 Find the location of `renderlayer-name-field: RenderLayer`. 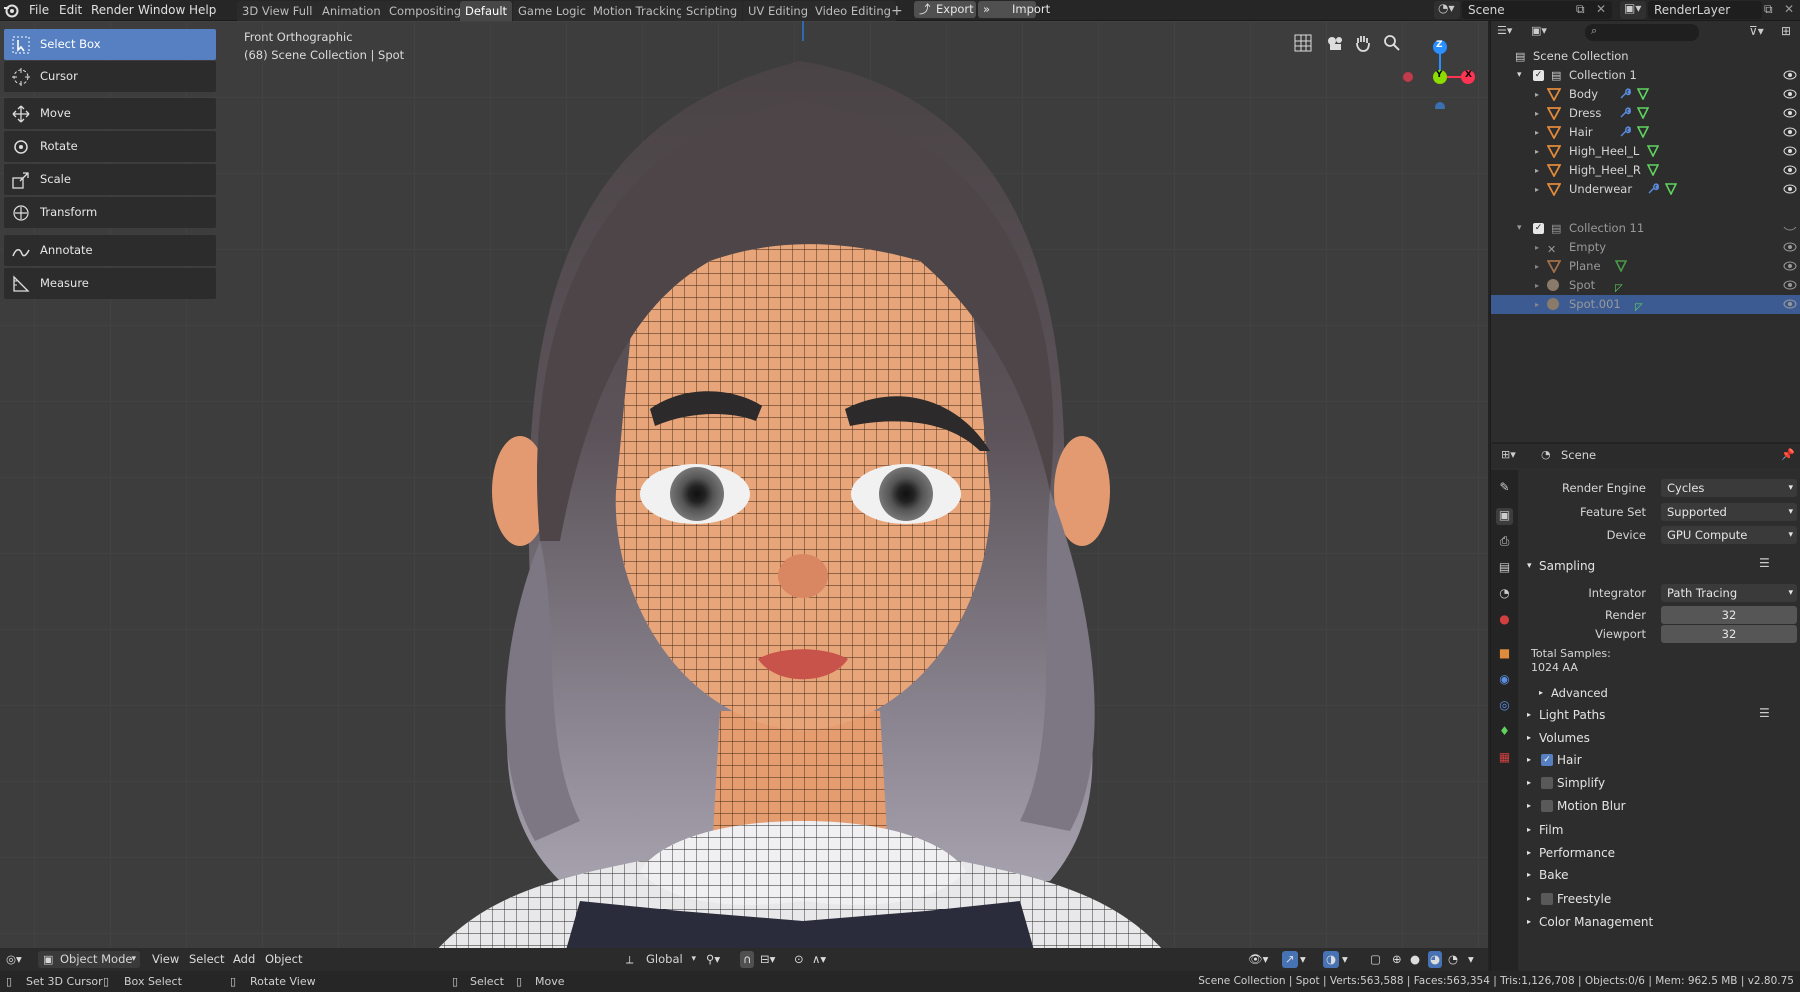

renderlayer-name-field: RenderLayer is located at coordinates (1705, 10).